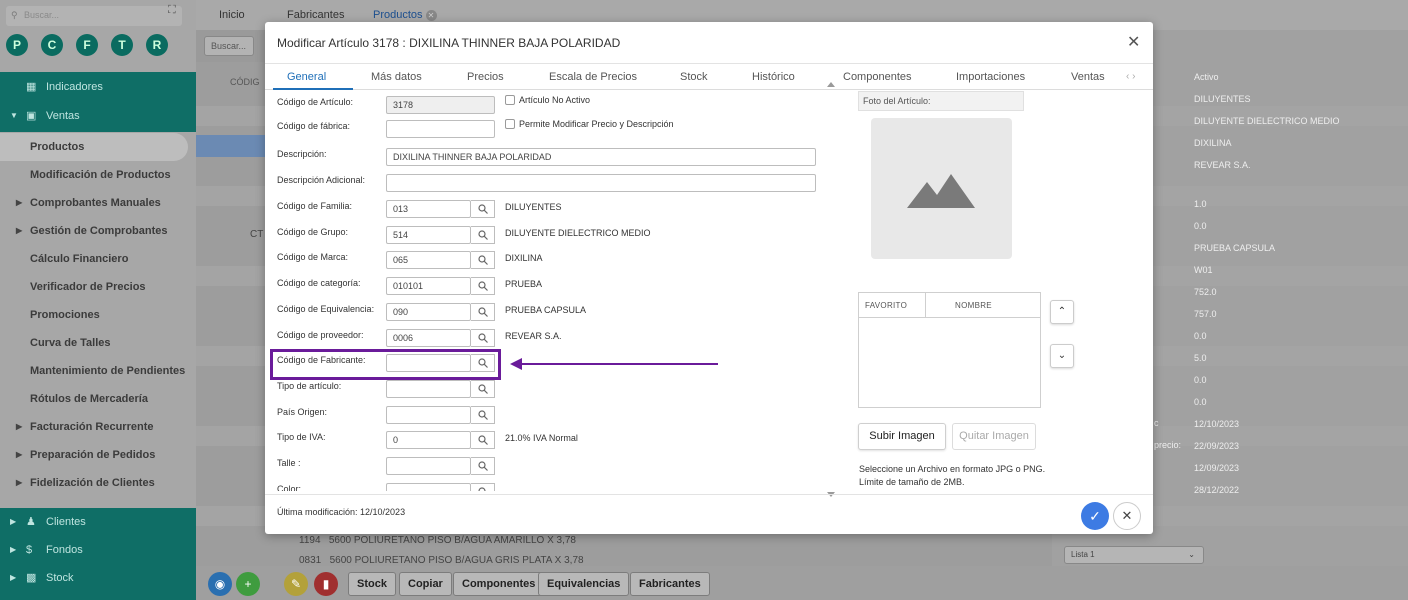 The image size is (1408, 600). What do you see at coordinates (98, 116) in the screenshot?
I see `sidebar-item-ventas: ▼ ▣ Ventas` at bounding box center [98, 116].